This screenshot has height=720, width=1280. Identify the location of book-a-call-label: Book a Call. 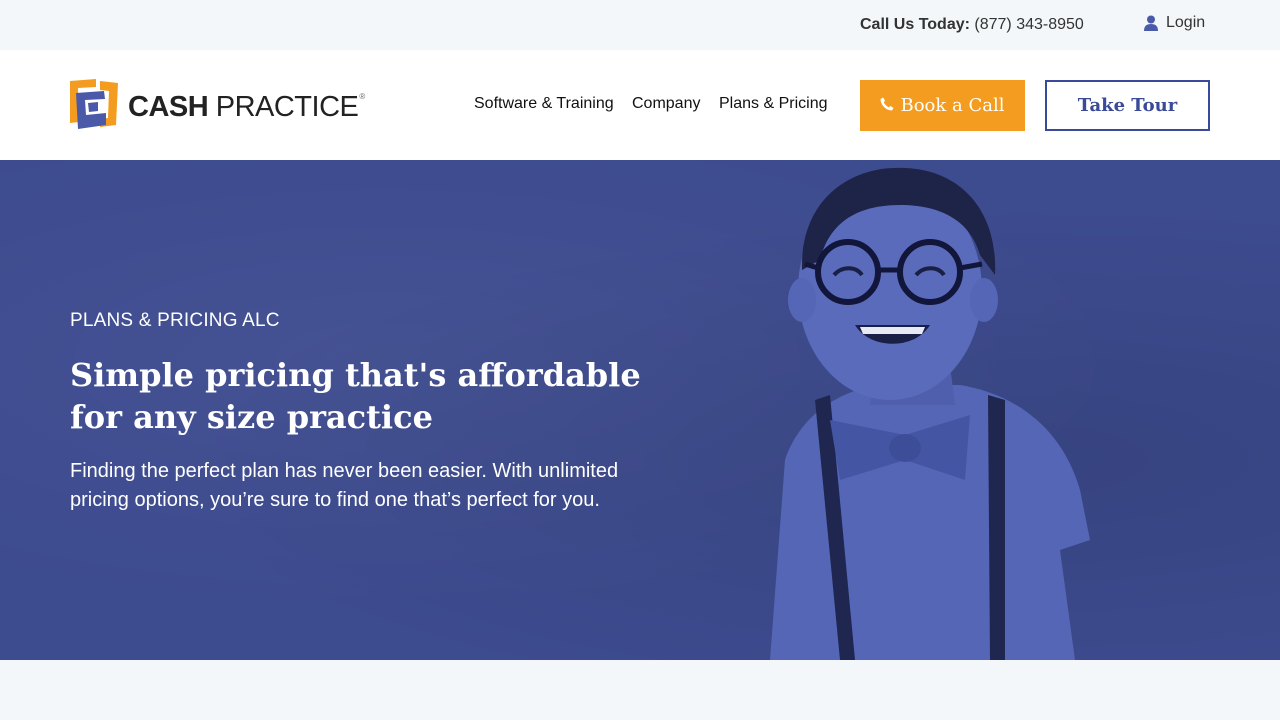
(952, 105).